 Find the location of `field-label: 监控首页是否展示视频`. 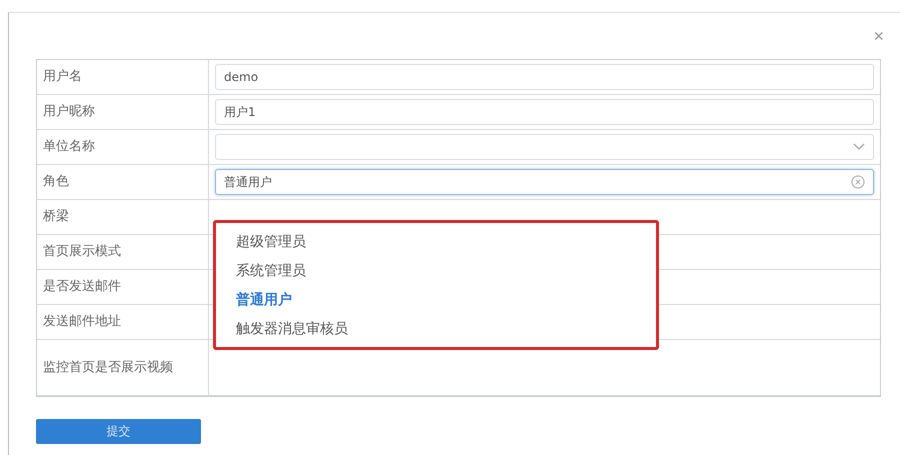

field-label: 监控首页是否展示视频 is located at coordinates (123, 367).